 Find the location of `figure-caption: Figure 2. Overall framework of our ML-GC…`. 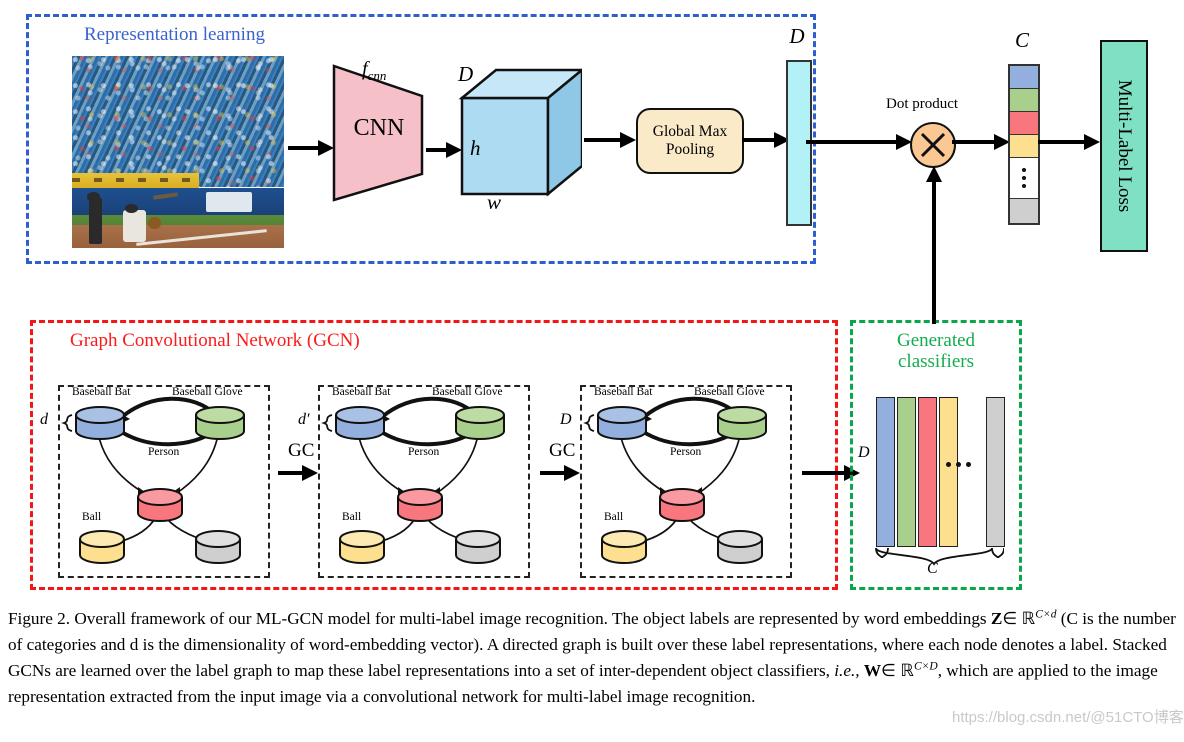

figure-caption: Figure 2. Overall framework of our ML-GC… is located at coordinates (592, 658).